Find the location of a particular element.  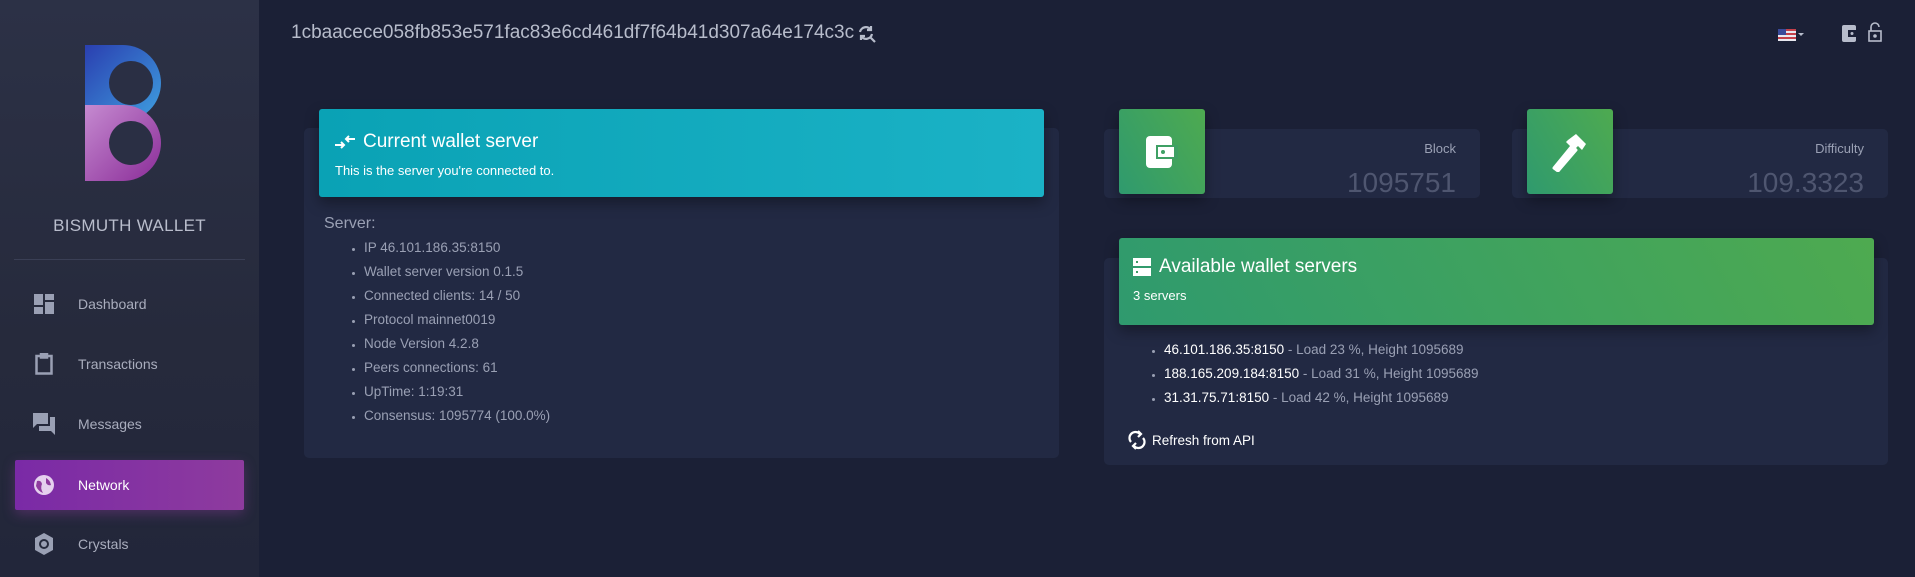

sidebar-item-network: Network is located at coordinates (129, 485).